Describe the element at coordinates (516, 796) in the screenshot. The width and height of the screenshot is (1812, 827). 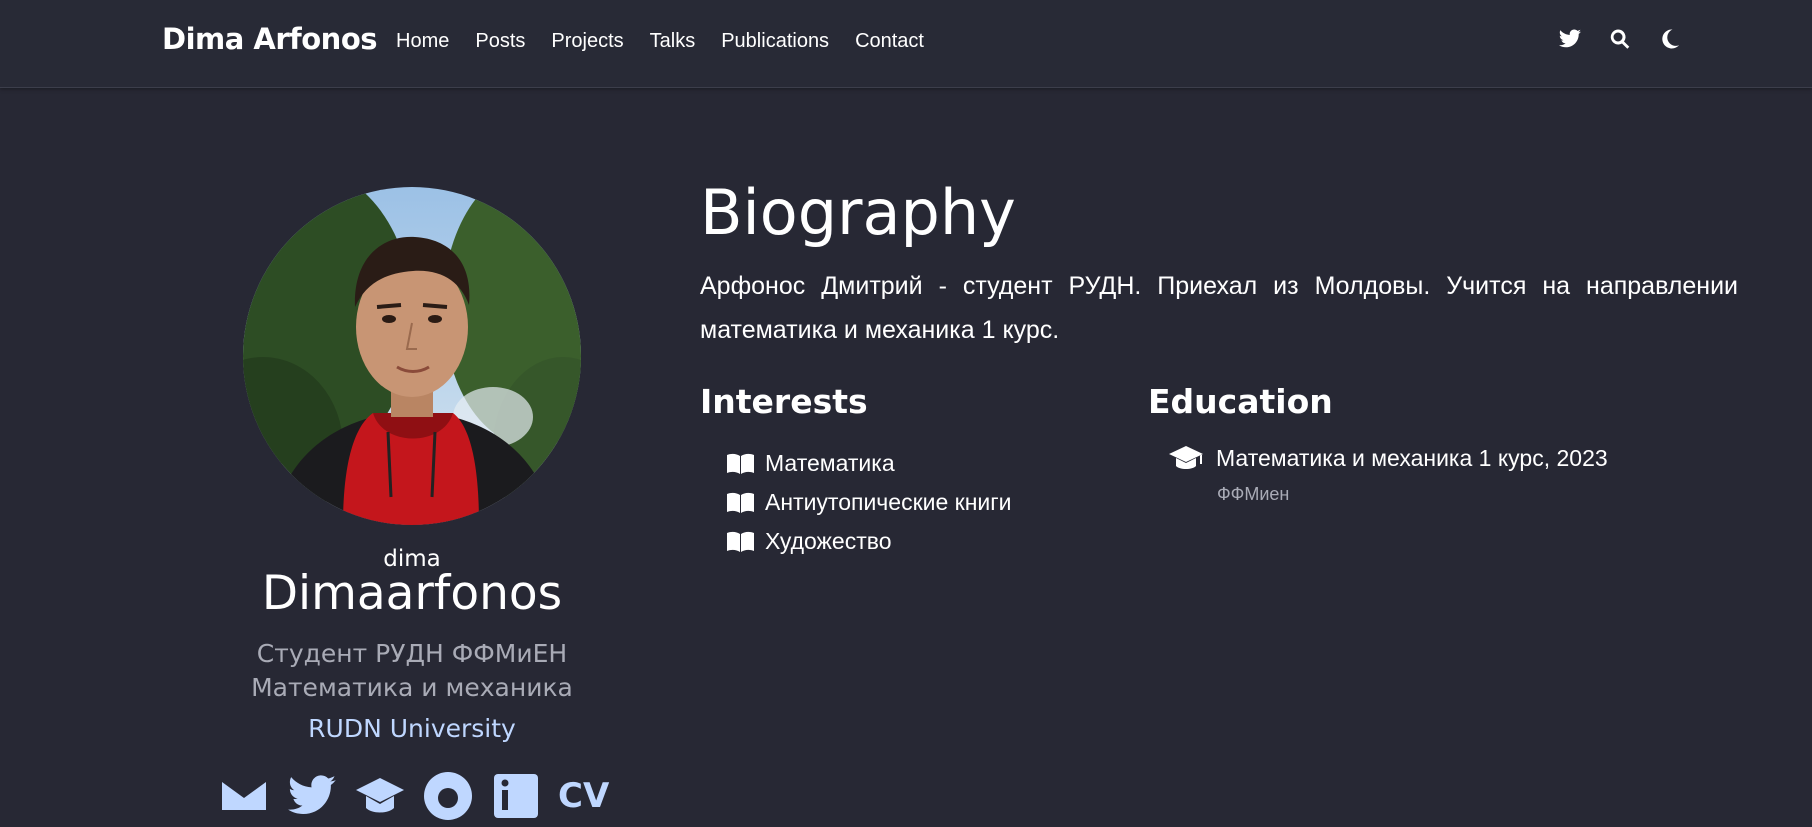
I see `linkedin-icon` at that location.